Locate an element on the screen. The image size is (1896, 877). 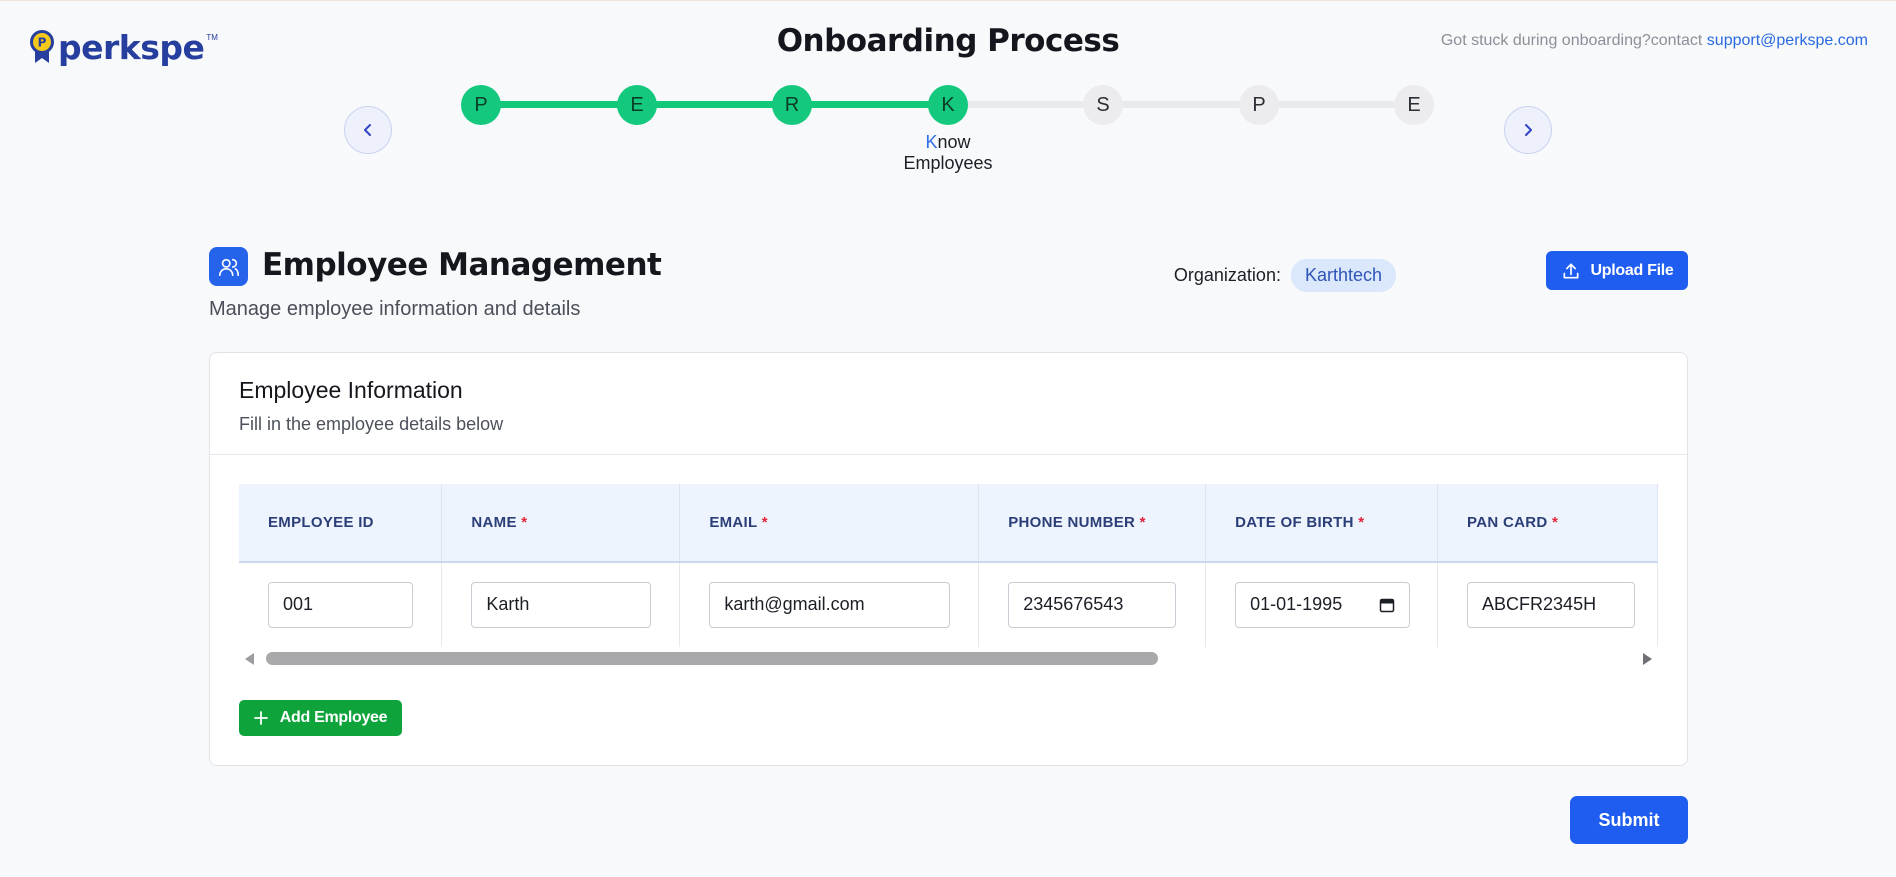
cell-email is located at coordinates (829, 604).